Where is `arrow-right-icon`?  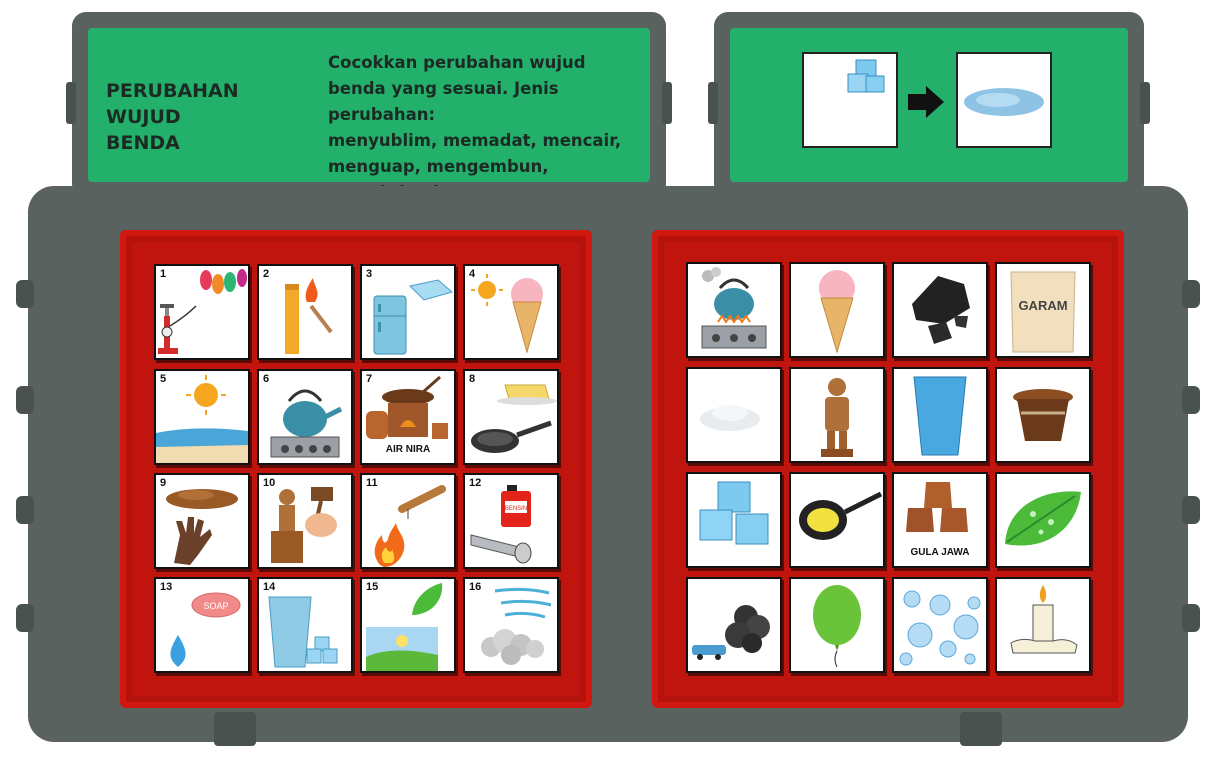 arrow-right-icon is located at coordinates (926, 102).